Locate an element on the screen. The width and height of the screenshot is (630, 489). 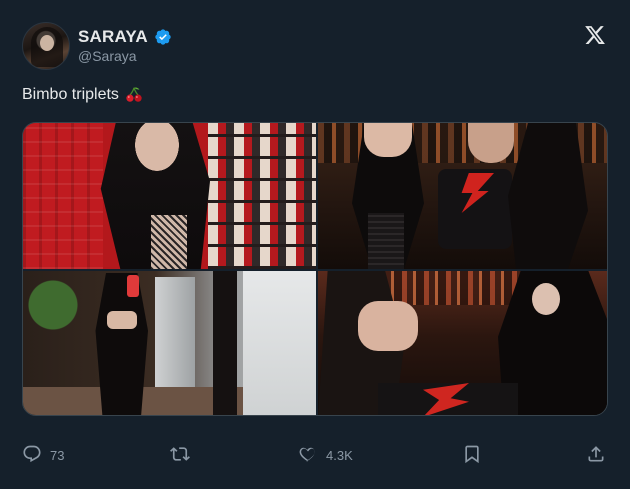
photo-4-person-1-skin is located at coordinates (388, 326).